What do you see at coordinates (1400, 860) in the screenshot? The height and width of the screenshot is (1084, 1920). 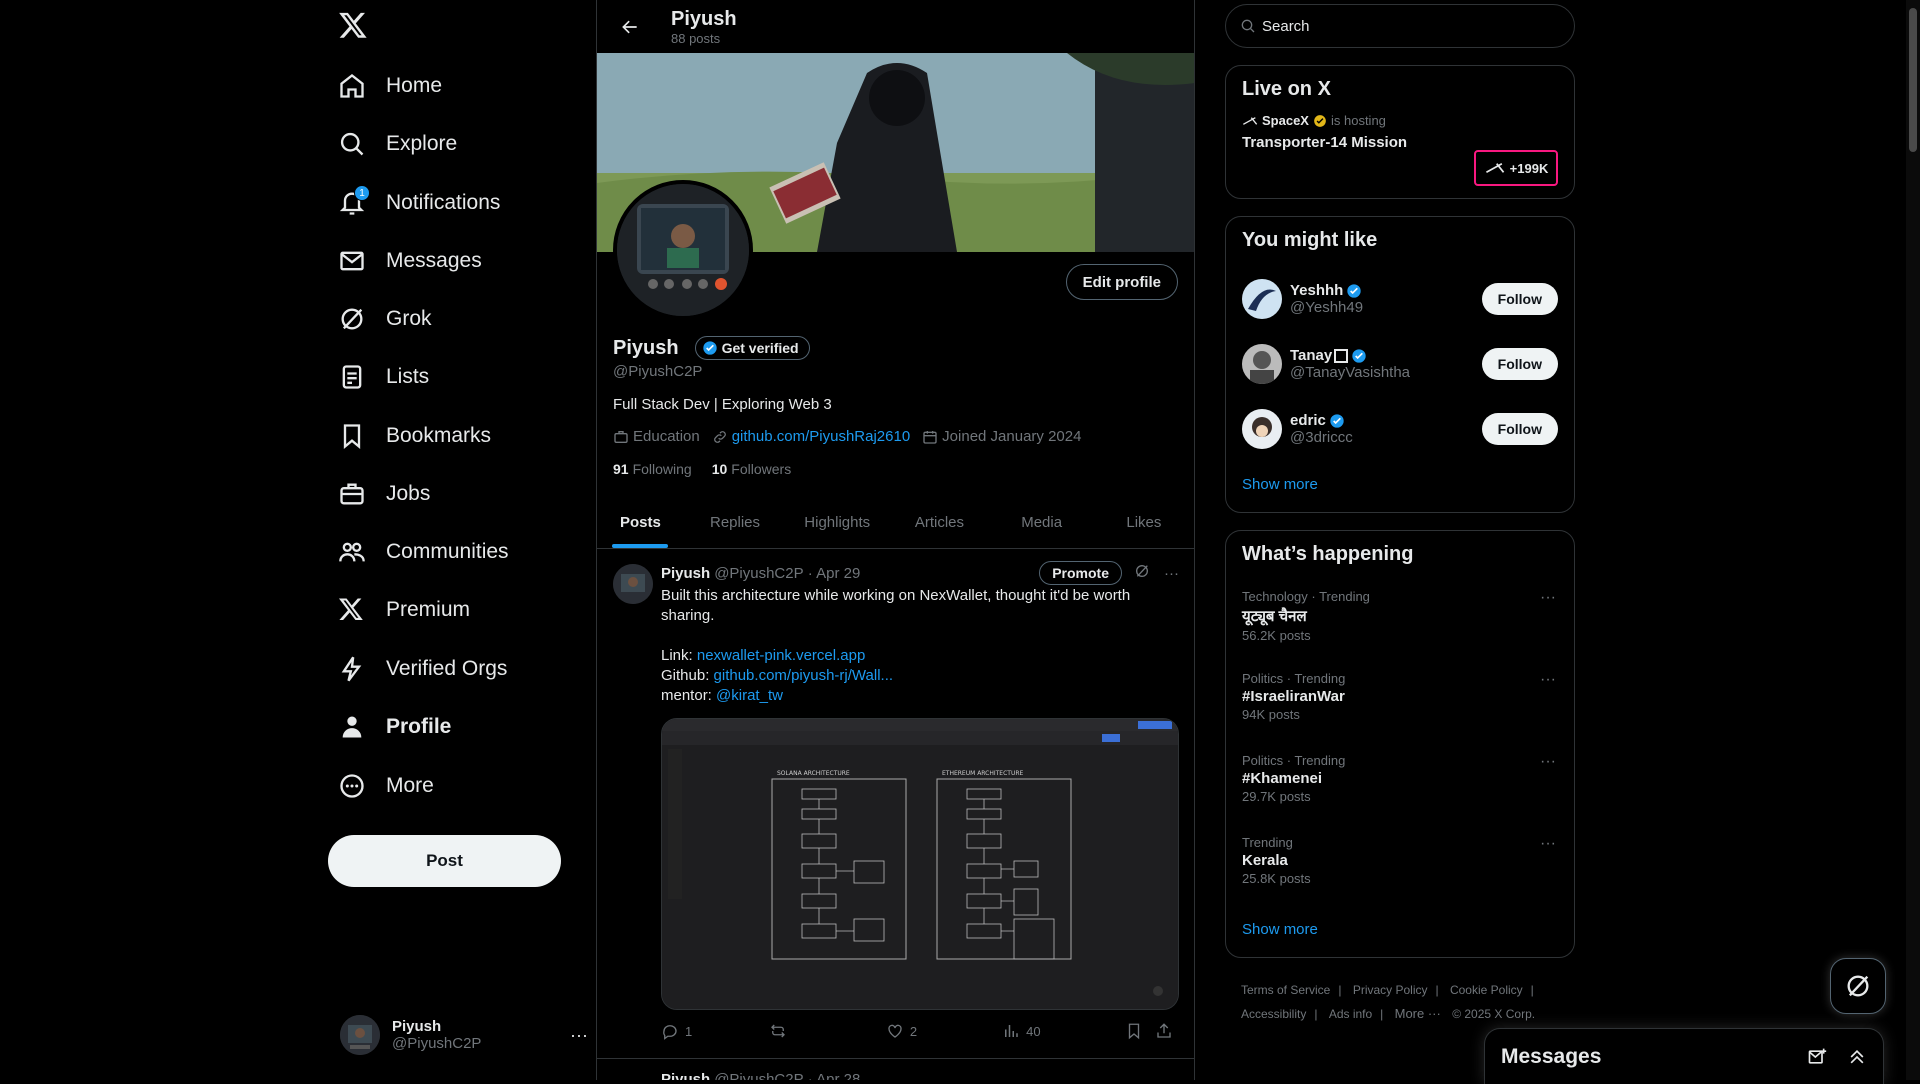 I see `trend-item: Trending Kerala 25.8K posts ···` at bounding box center [1400, 860].